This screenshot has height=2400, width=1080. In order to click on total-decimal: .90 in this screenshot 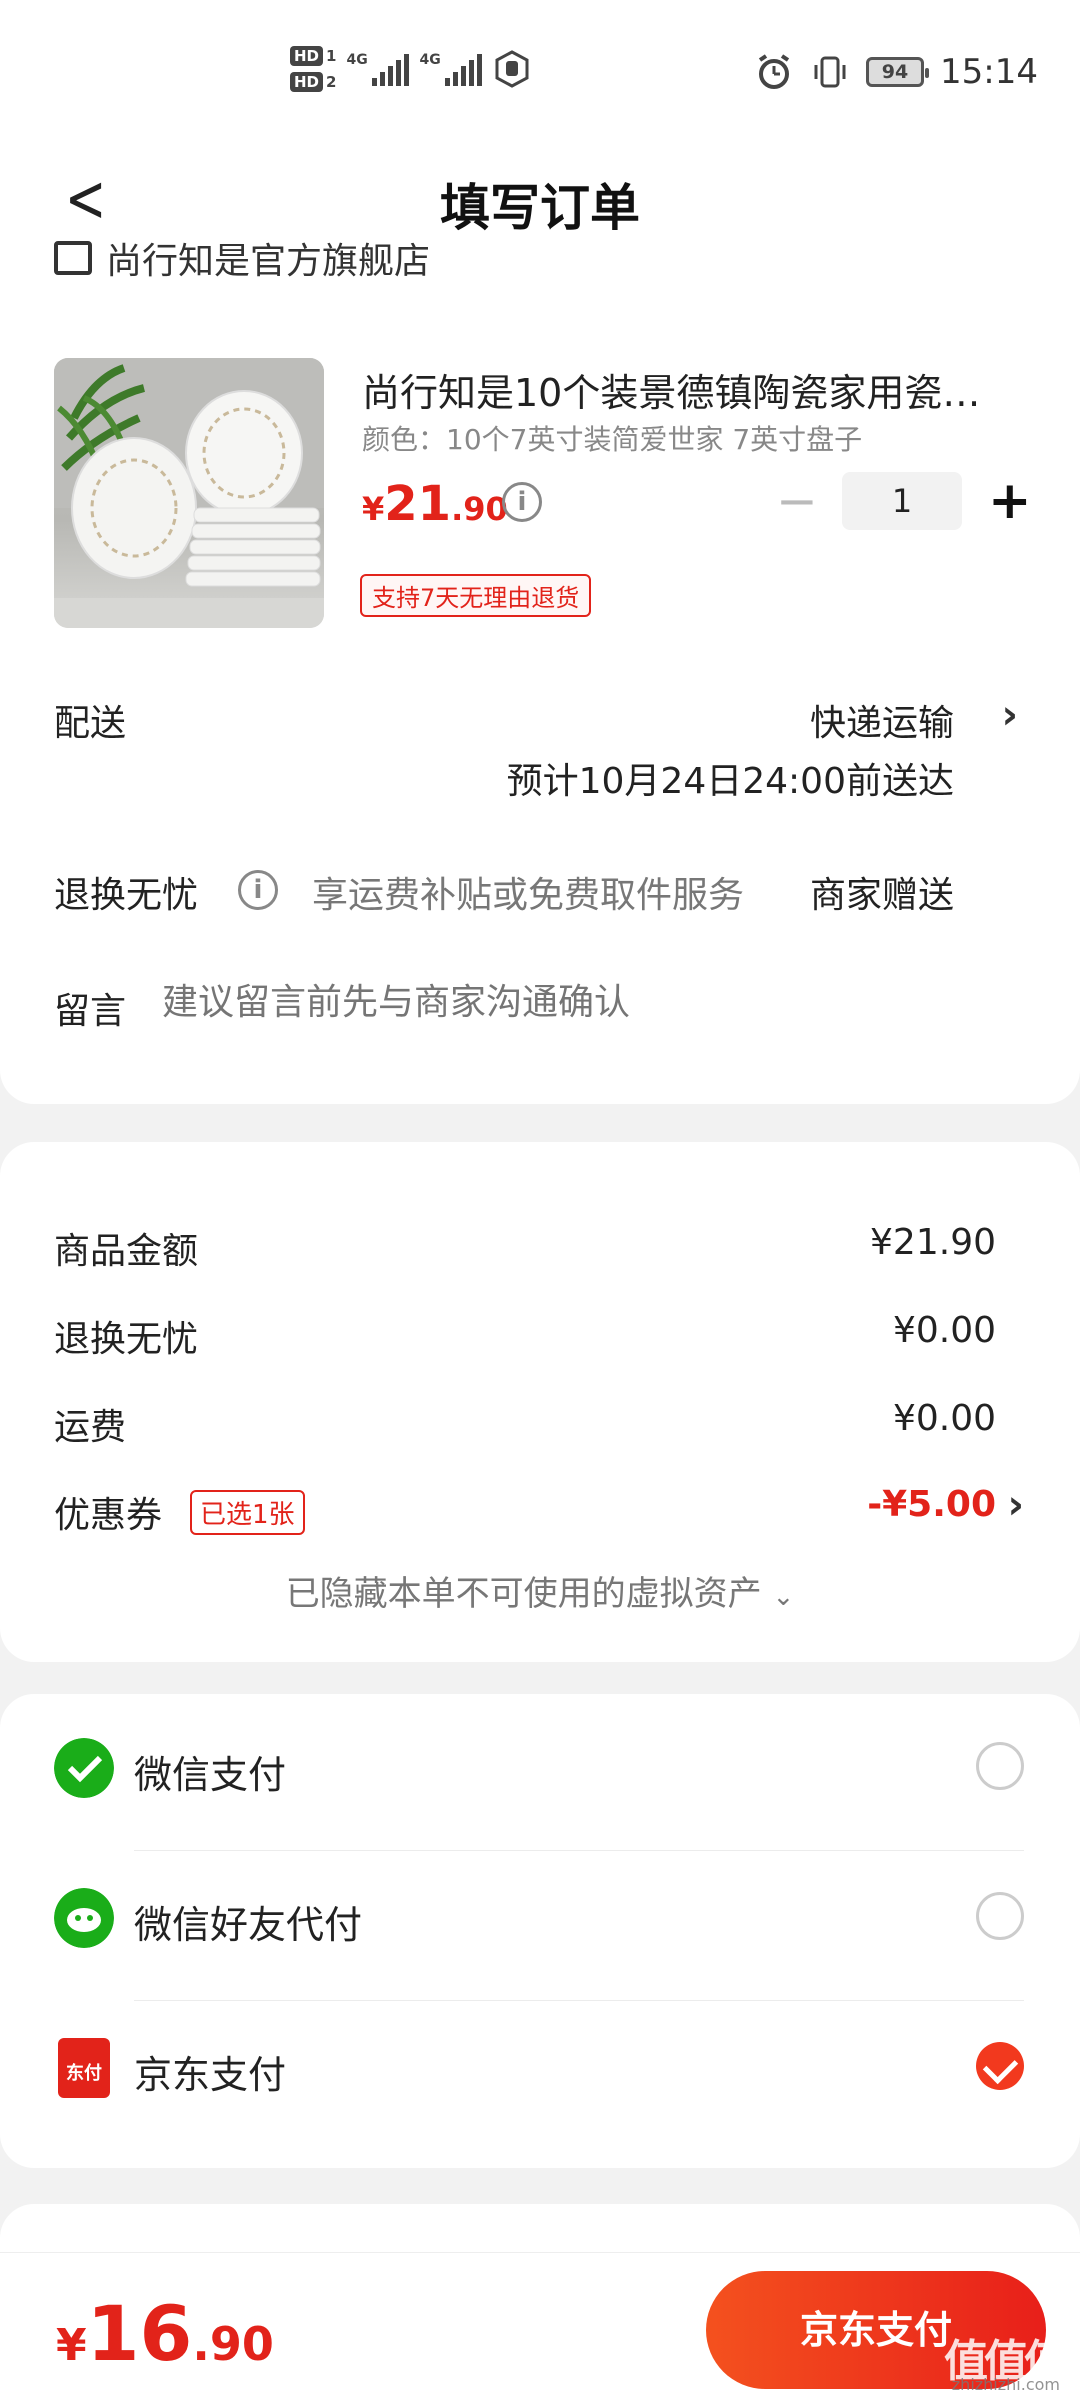, I will do `click(233, 2344)`.